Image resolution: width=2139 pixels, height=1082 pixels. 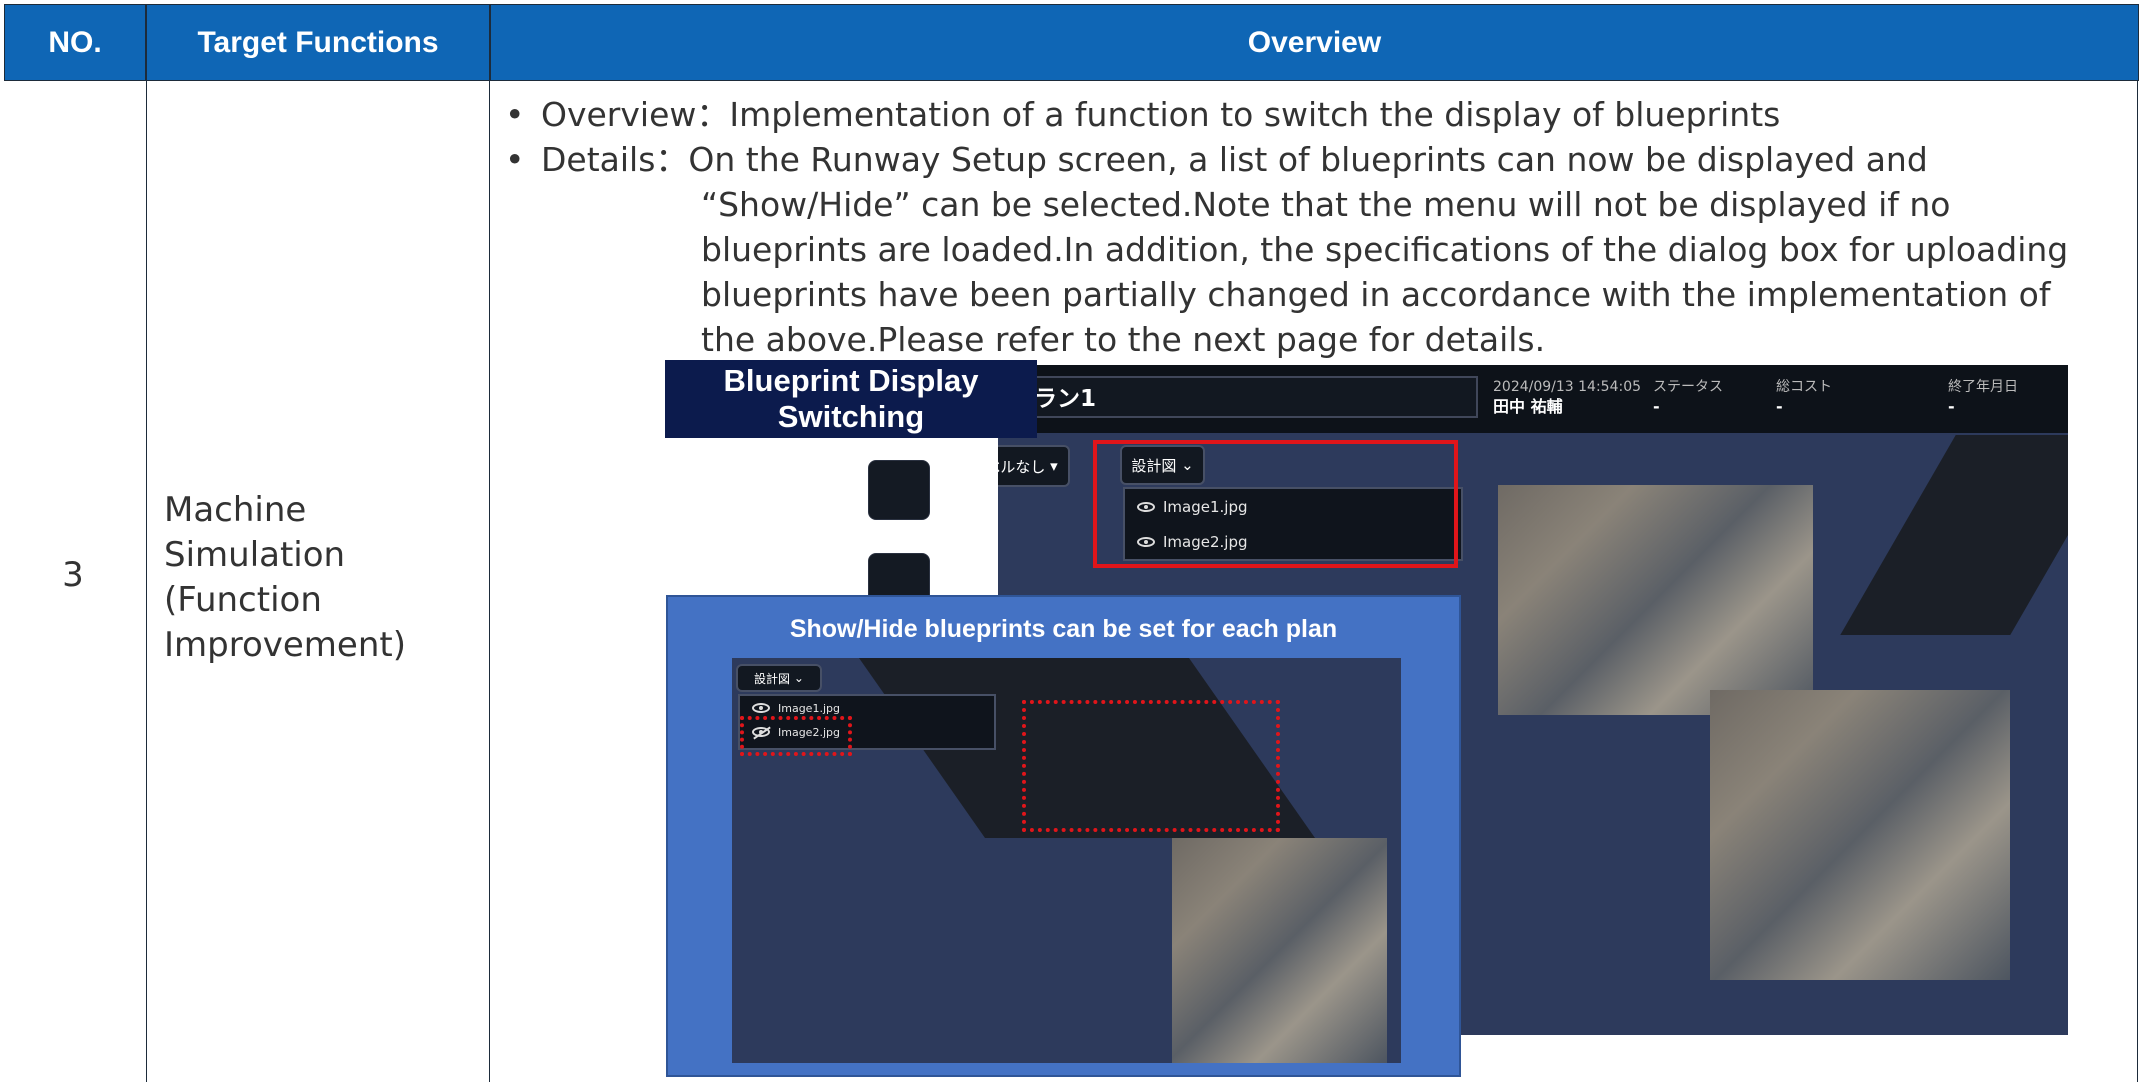 What do you see at coordinates (1804, 387) in the screenshot?
I see `cost-label: 総コスト` at bounding box center [1804, 387].